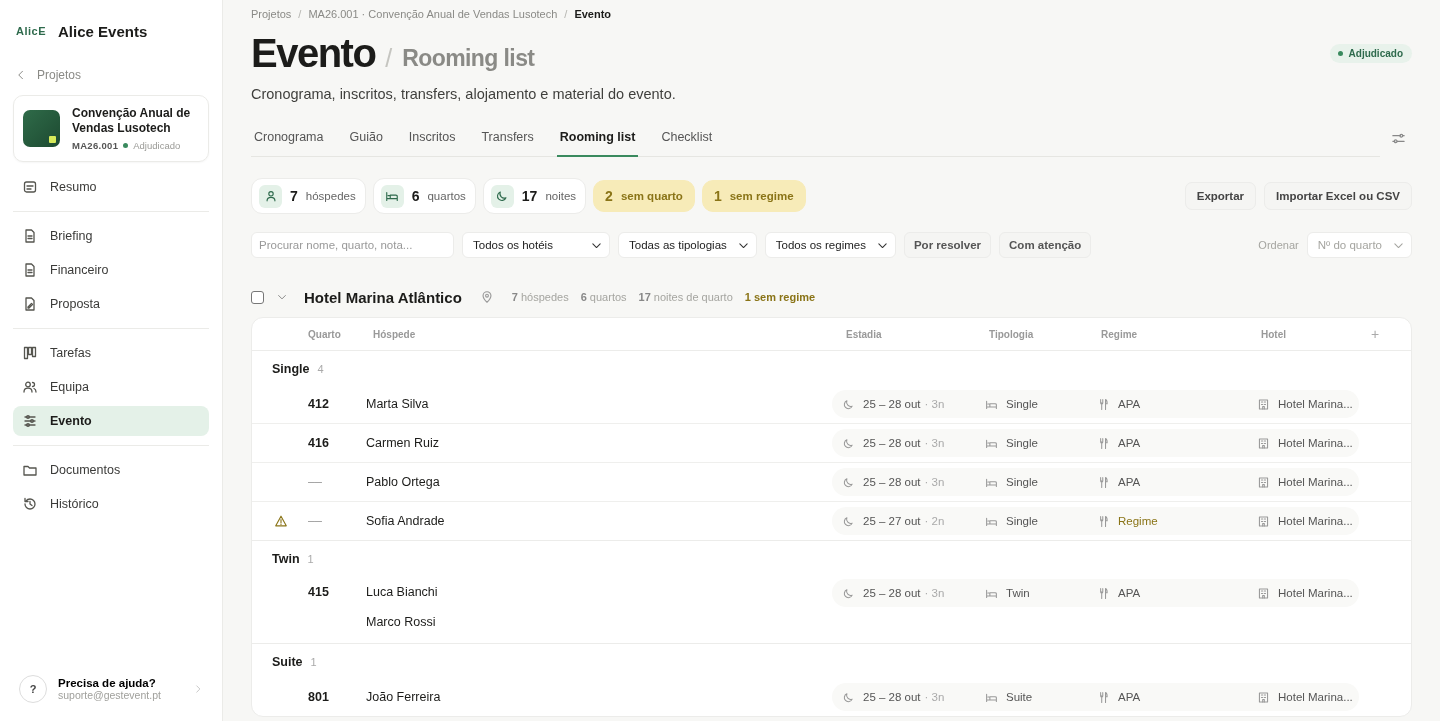 This screenshot has width=1440, height=721. Describe the element at coordinates (325, 334) in the screenshot. I see `column-header: Quarto` at that location.